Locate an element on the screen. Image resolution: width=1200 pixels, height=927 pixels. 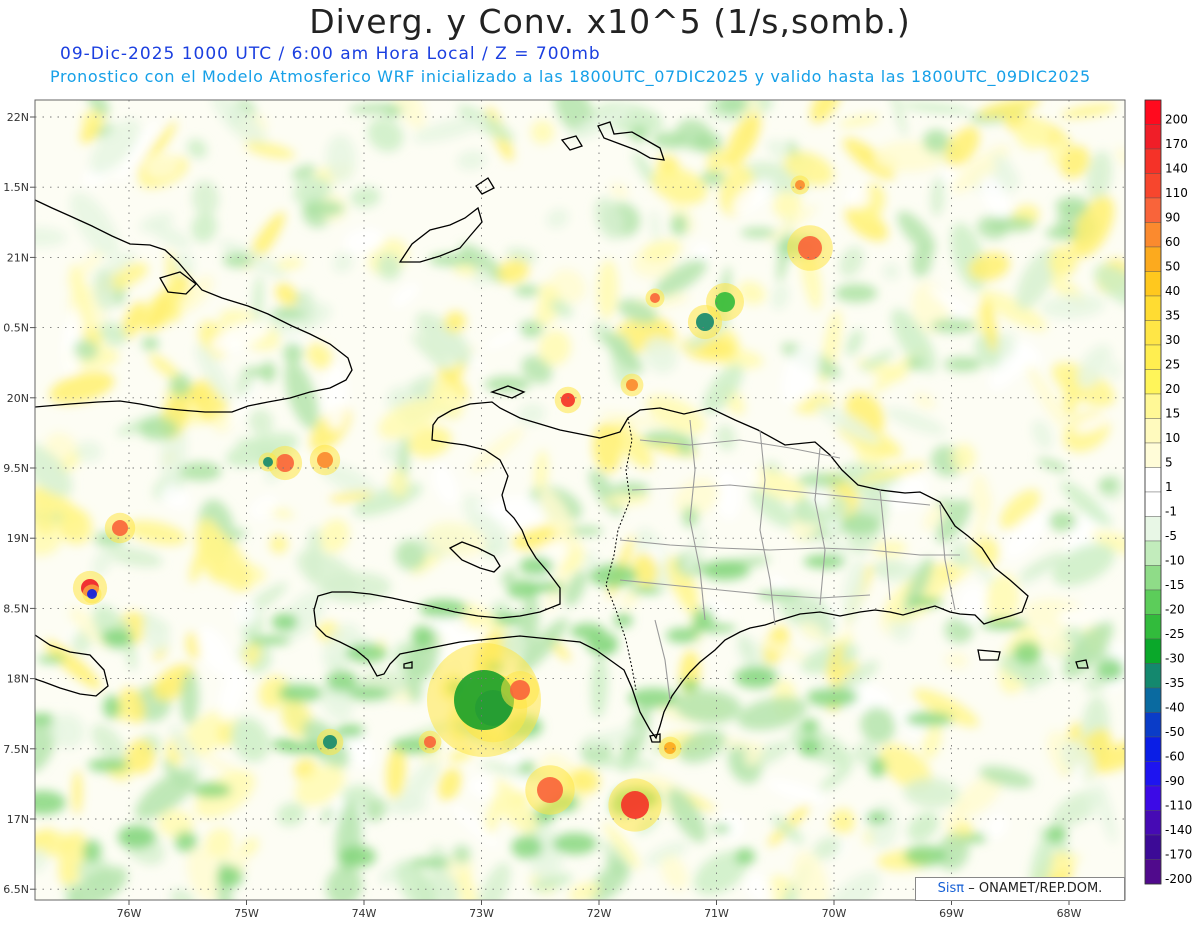
longitude-label: 68W is located at coordinates (1069, 913).